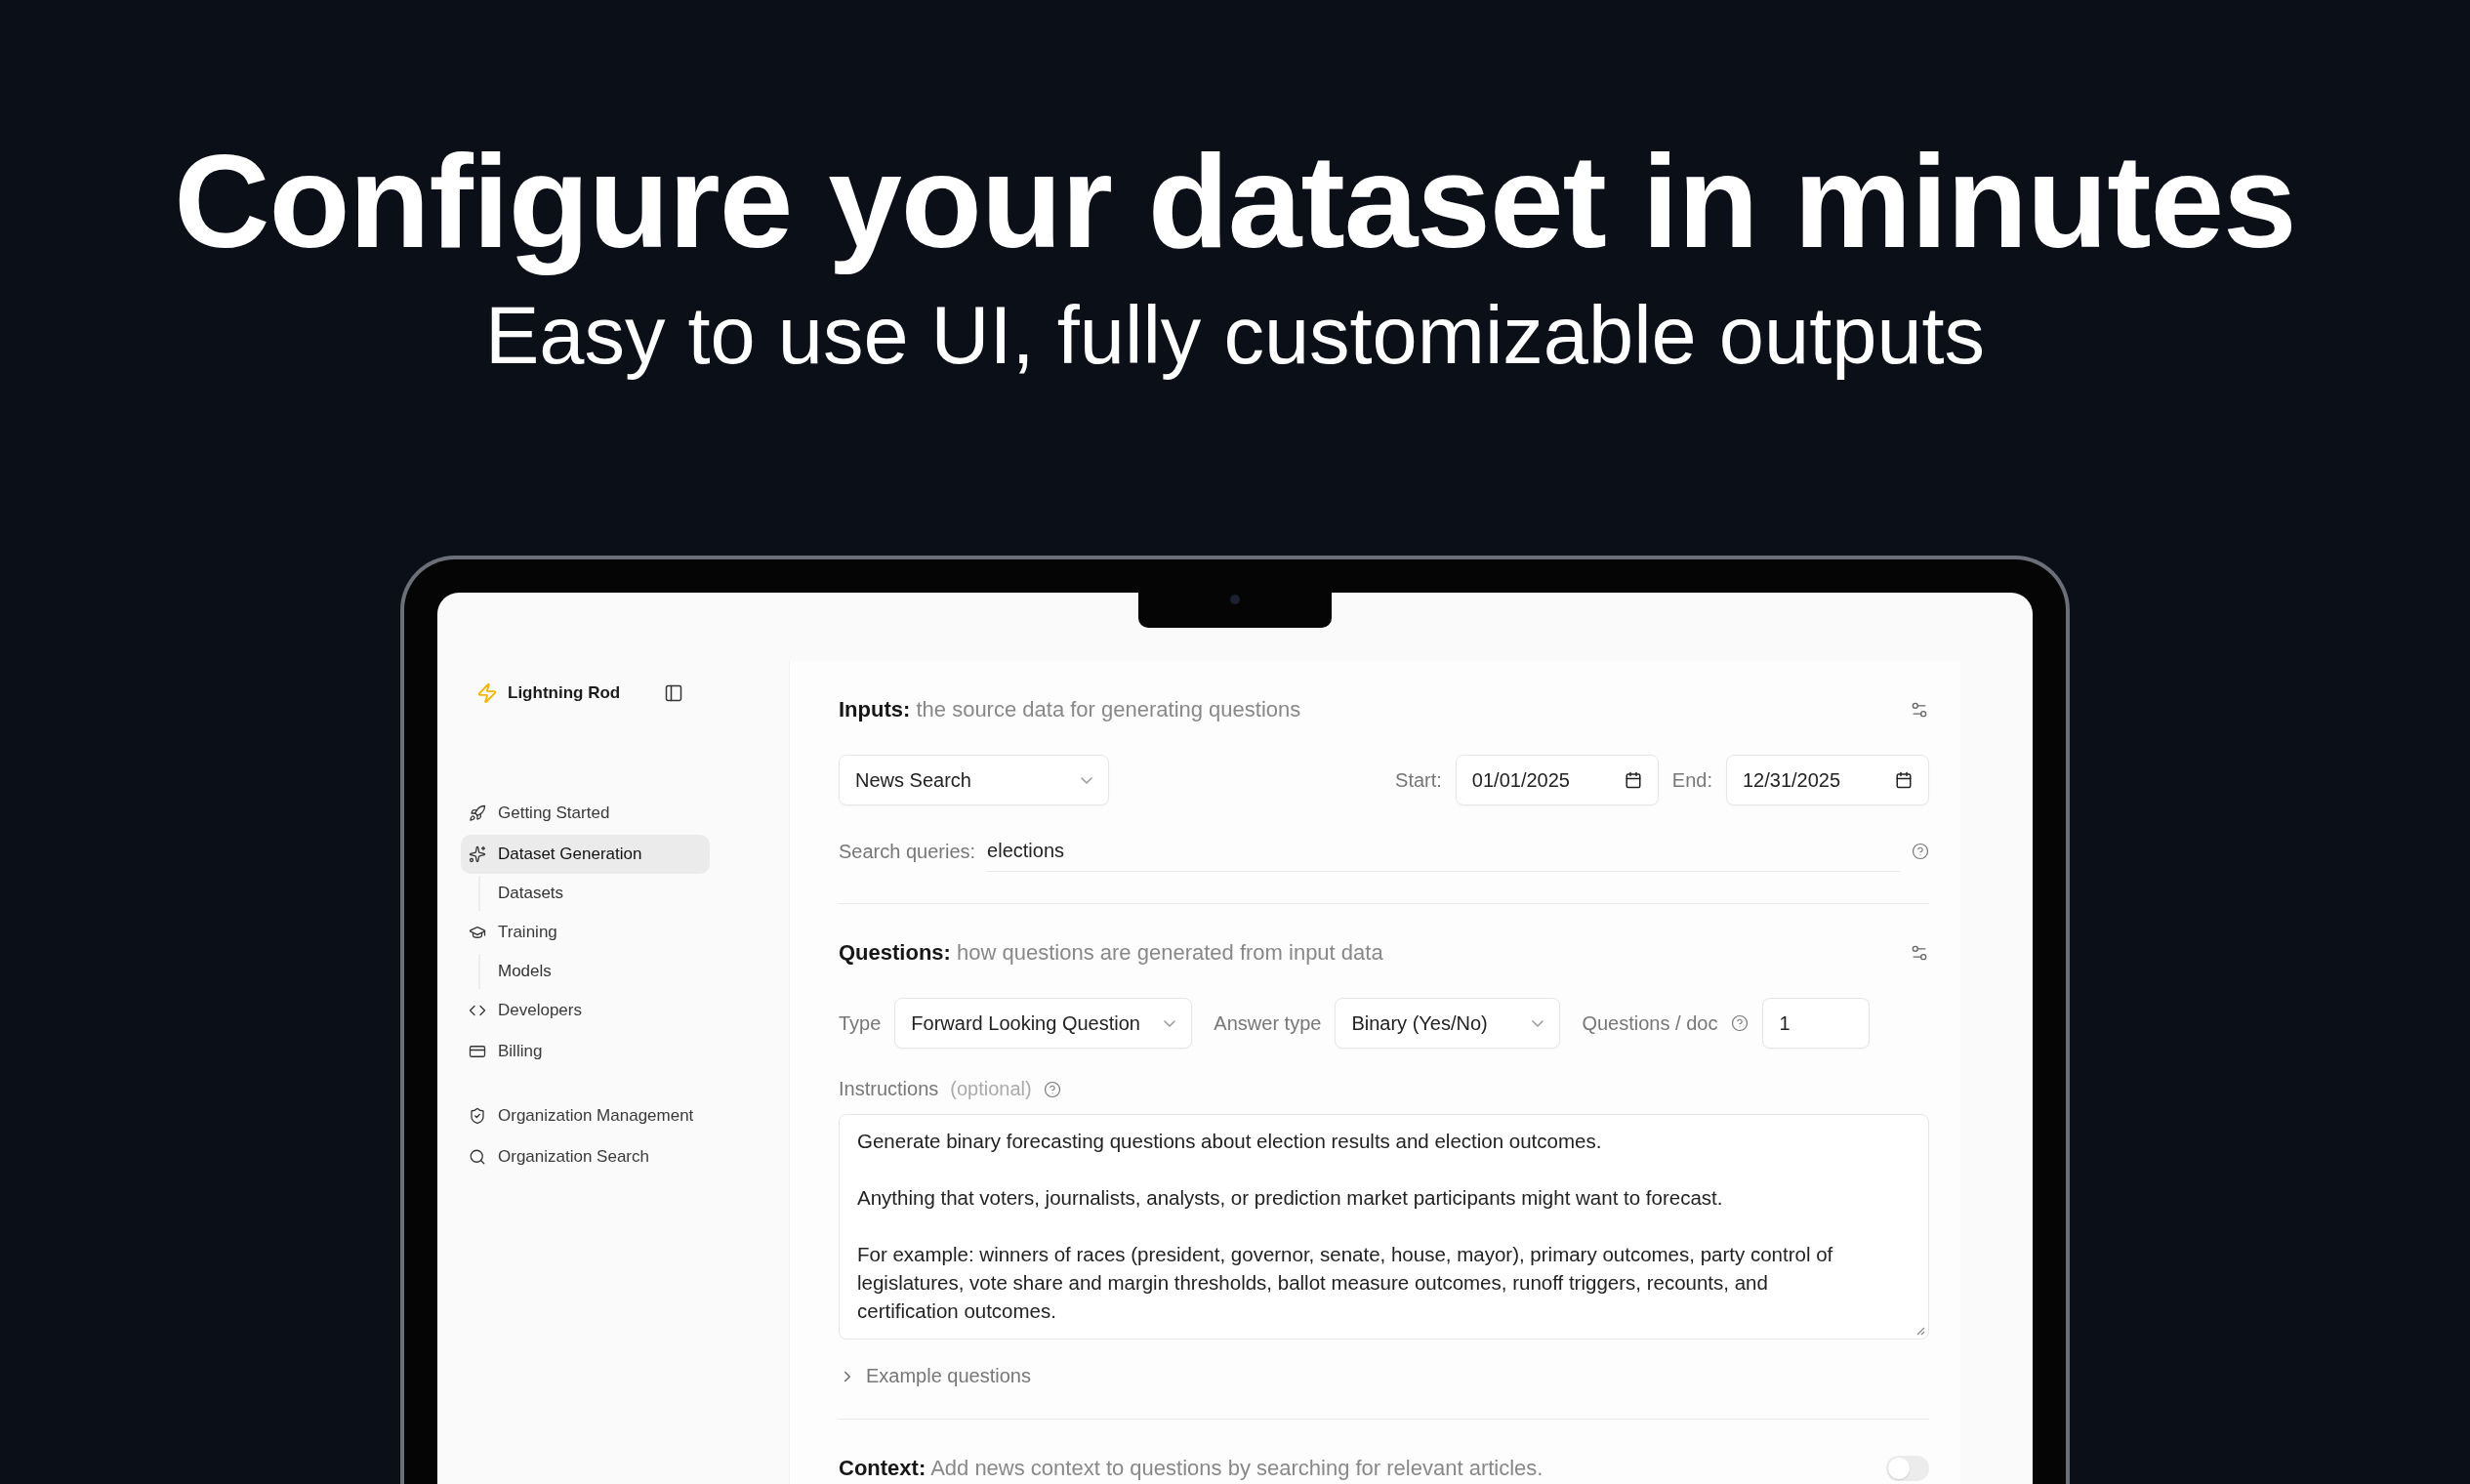 The height and width of the screenshot is (1484, 2470). Describe the element at coordinates (1908, 1469) in the screenshot. I see `context-toggle` at that location.